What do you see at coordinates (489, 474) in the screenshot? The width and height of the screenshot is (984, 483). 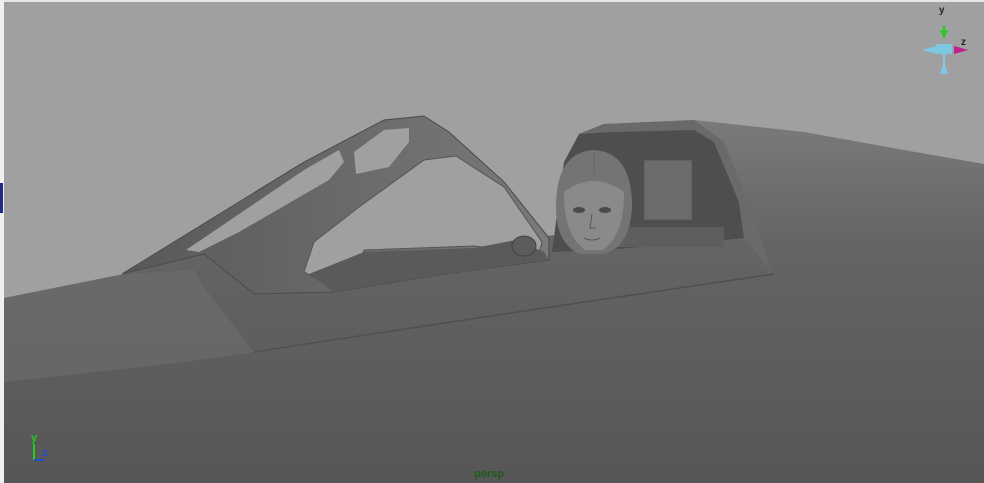 I see `camera-label: persp` at bounding box center [489, 474].